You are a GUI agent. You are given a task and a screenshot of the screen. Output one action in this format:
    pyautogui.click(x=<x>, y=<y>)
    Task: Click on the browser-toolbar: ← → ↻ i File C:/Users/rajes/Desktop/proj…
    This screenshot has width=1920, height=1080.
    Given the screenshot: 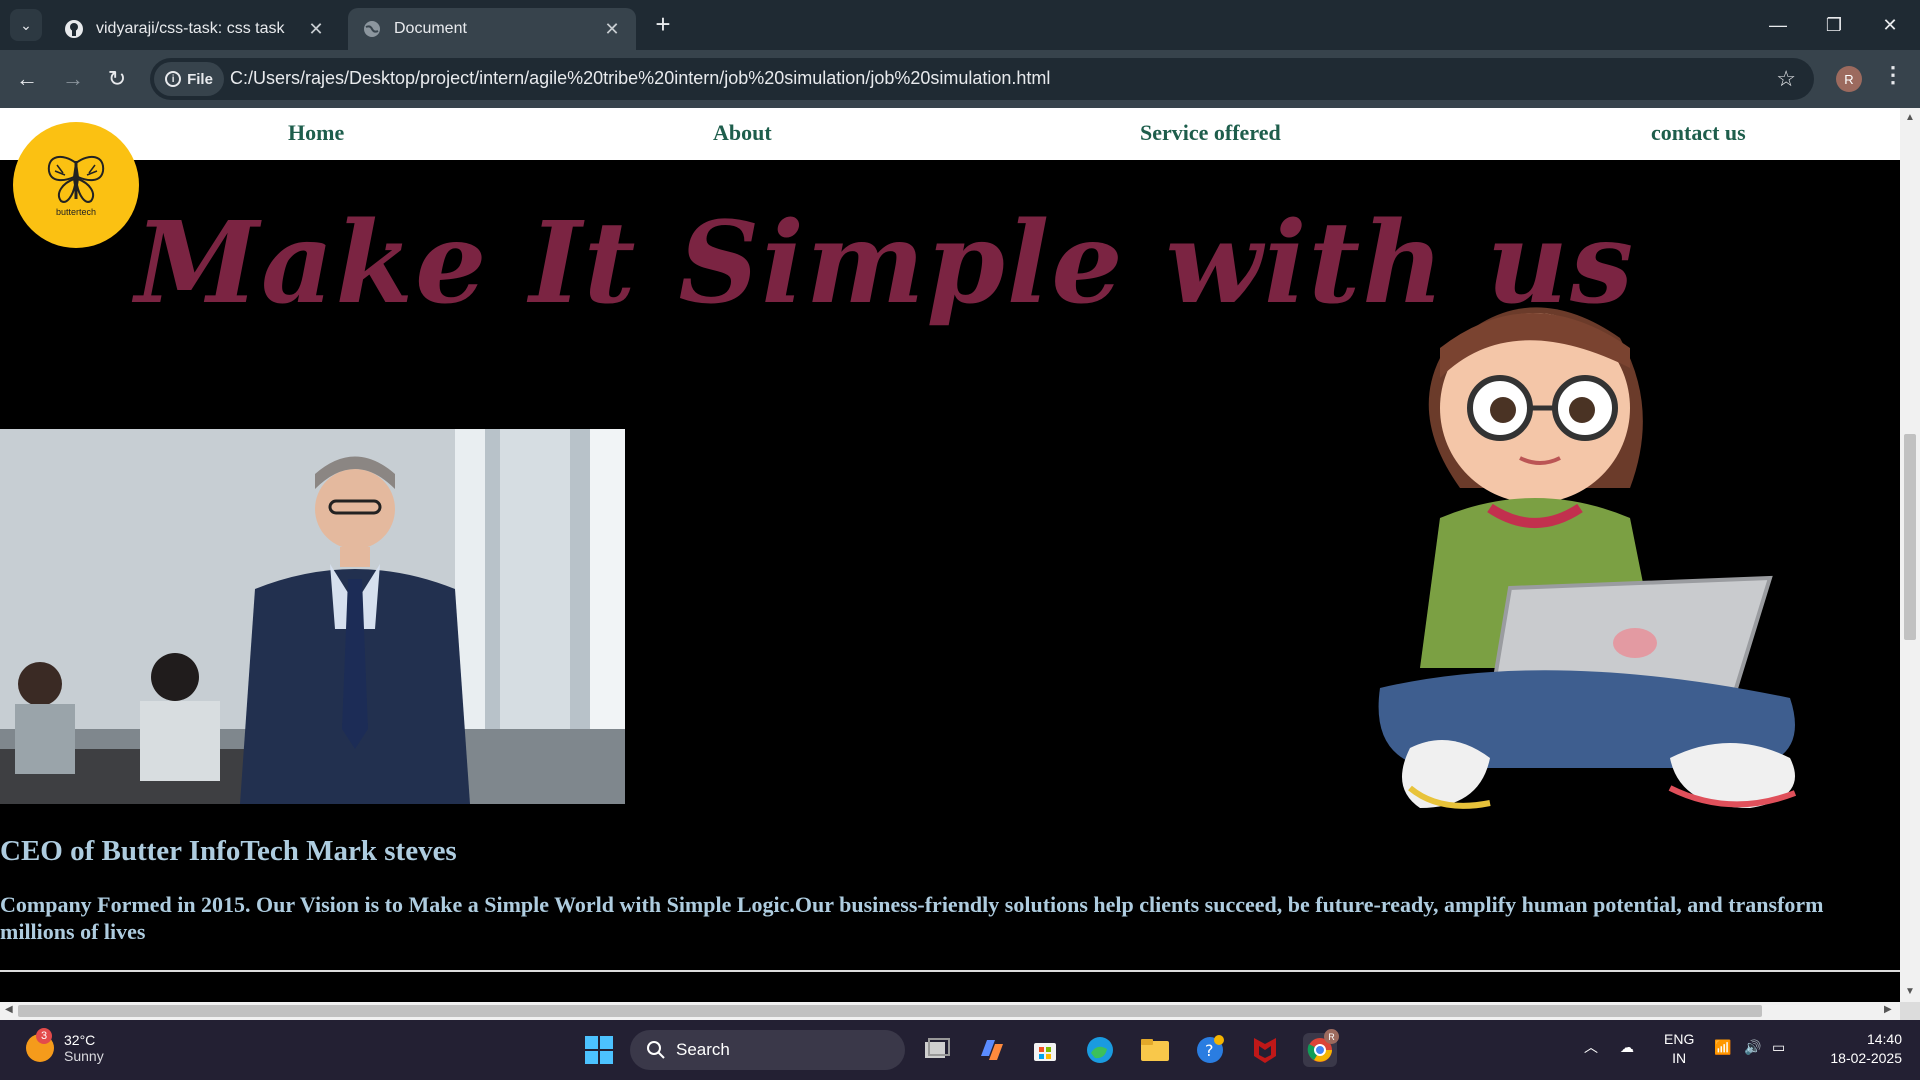 What is the action you would take?
    pyautogui.click(x=960, y=79)
    